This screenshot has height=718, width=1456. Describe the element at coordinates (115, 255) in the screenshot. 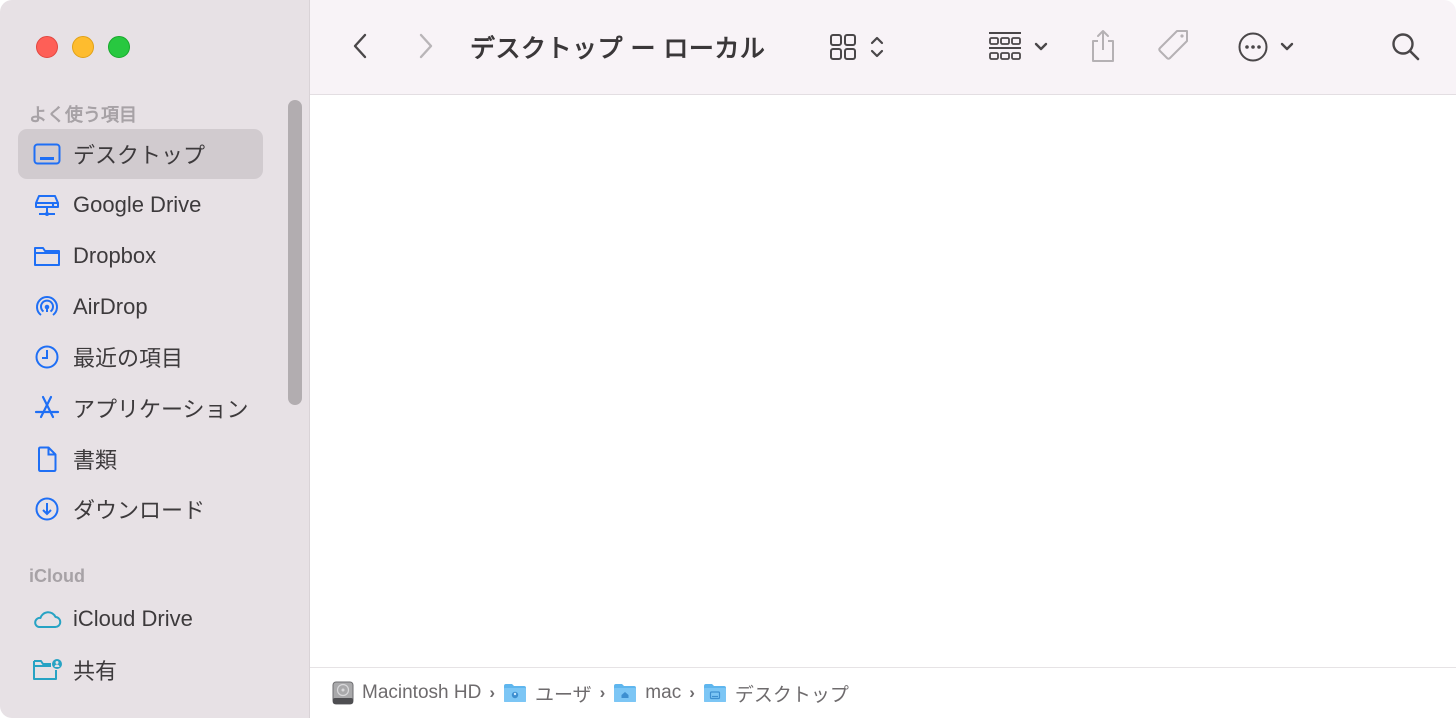

I see `sidebar-item-label: Dropbox` at that location.